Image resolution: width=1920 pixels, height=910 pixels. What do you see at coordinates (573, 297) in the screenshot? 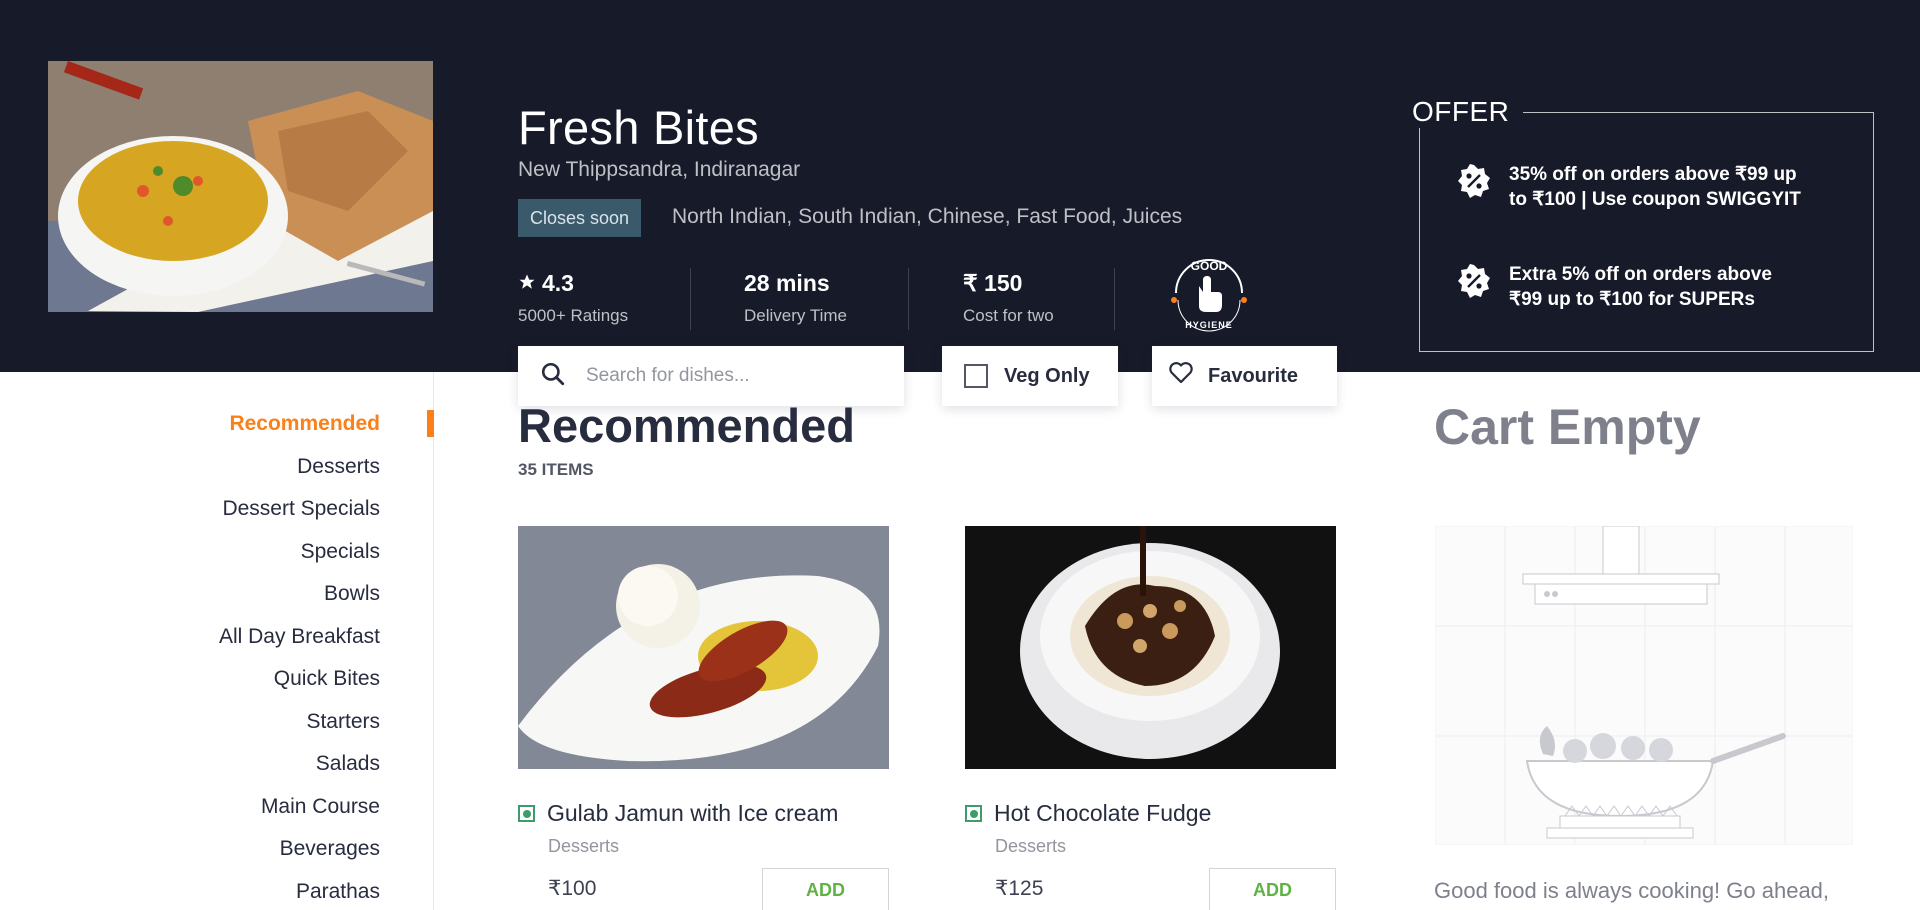
I see `rating-stat: 4.3 5000+ Ratings` at bounding box center [573, 297].